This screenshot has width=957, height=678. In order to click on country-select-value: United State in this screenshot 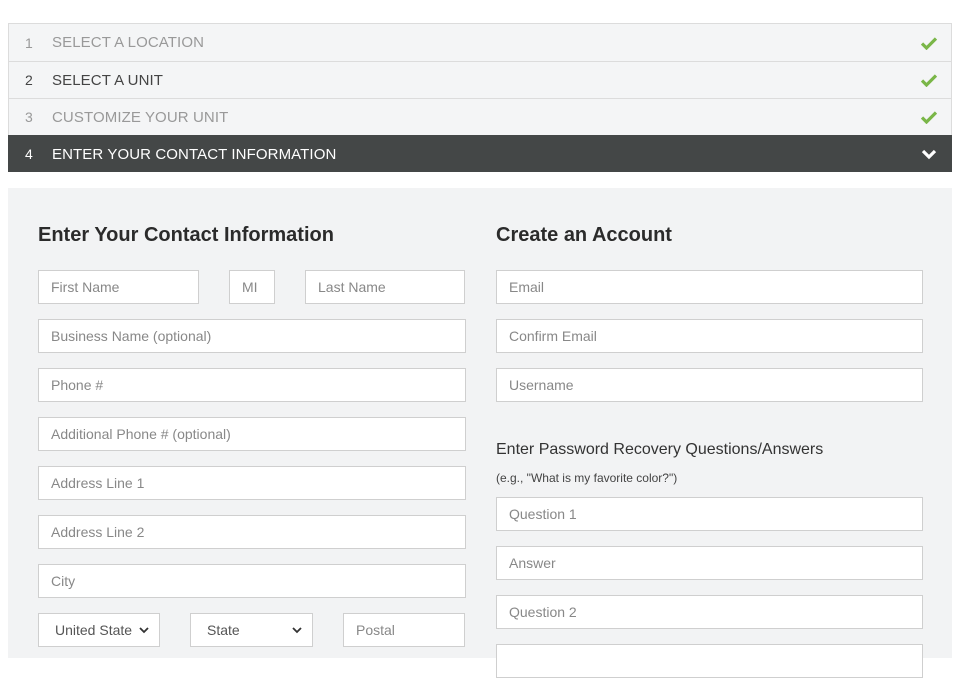, I will do `click(94, 630)`.